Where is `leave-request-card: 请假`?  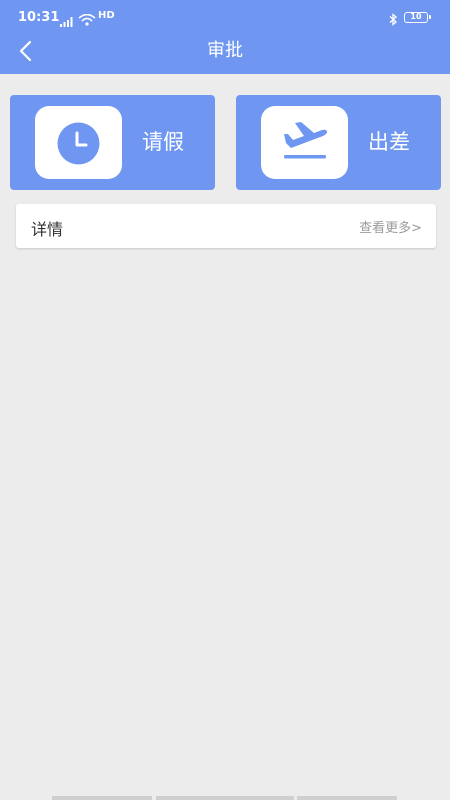
leave-request-card: 请假 is located at coordinates (112, 142).